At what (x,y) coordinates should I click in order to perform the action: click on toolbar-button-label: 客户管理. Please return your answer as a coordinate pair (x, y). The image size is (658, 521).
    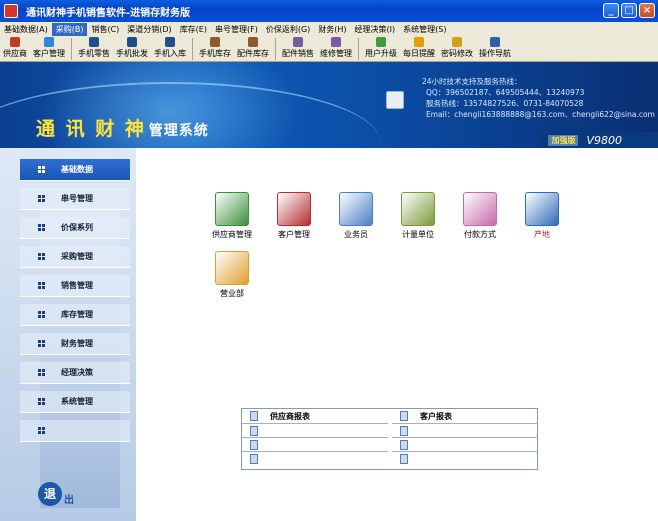
    Looking at the image, I should click on (49, 53).